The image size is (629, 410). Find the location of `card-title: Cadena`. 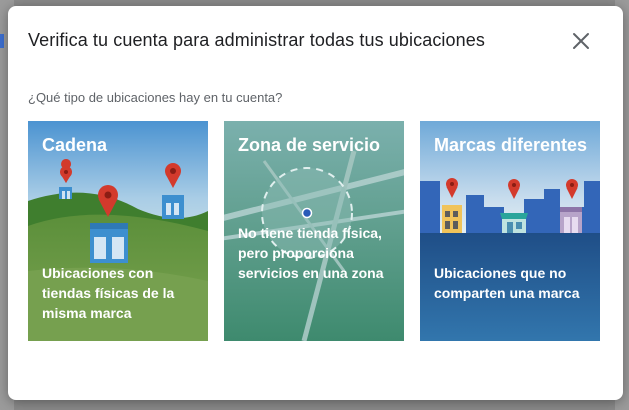

card-title: Cadena is located at coordinates (75, 145).